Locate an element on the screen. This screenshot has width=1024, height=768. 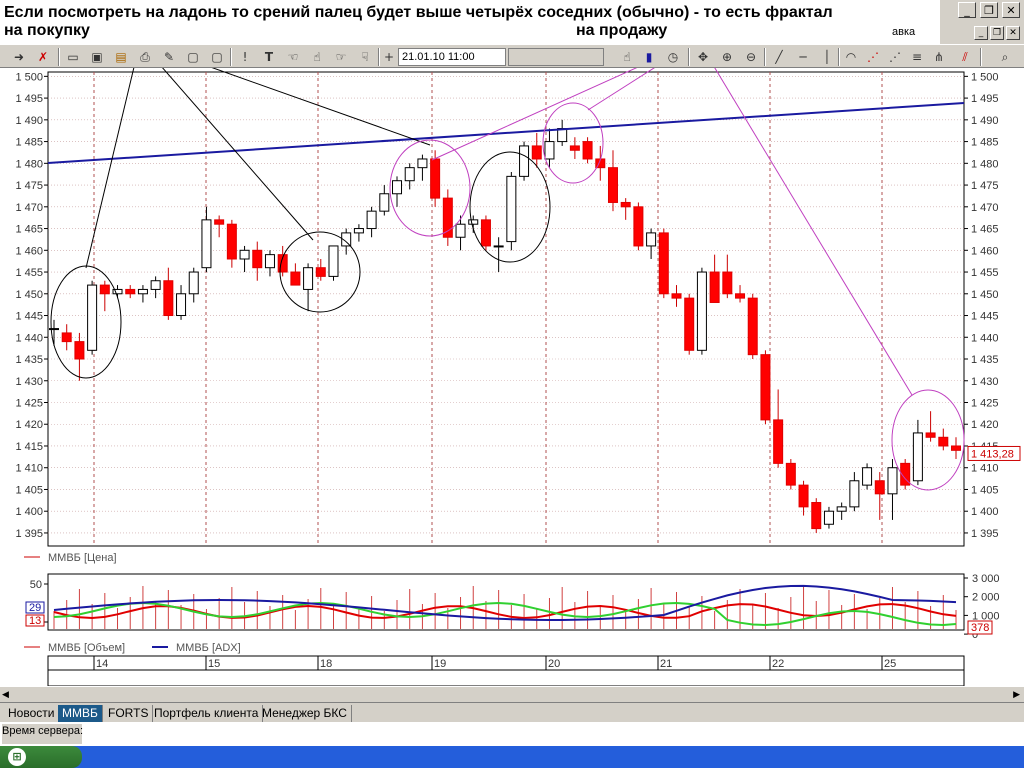
arrow-tool-icon: ➜ is located at coordinates (19, 57).